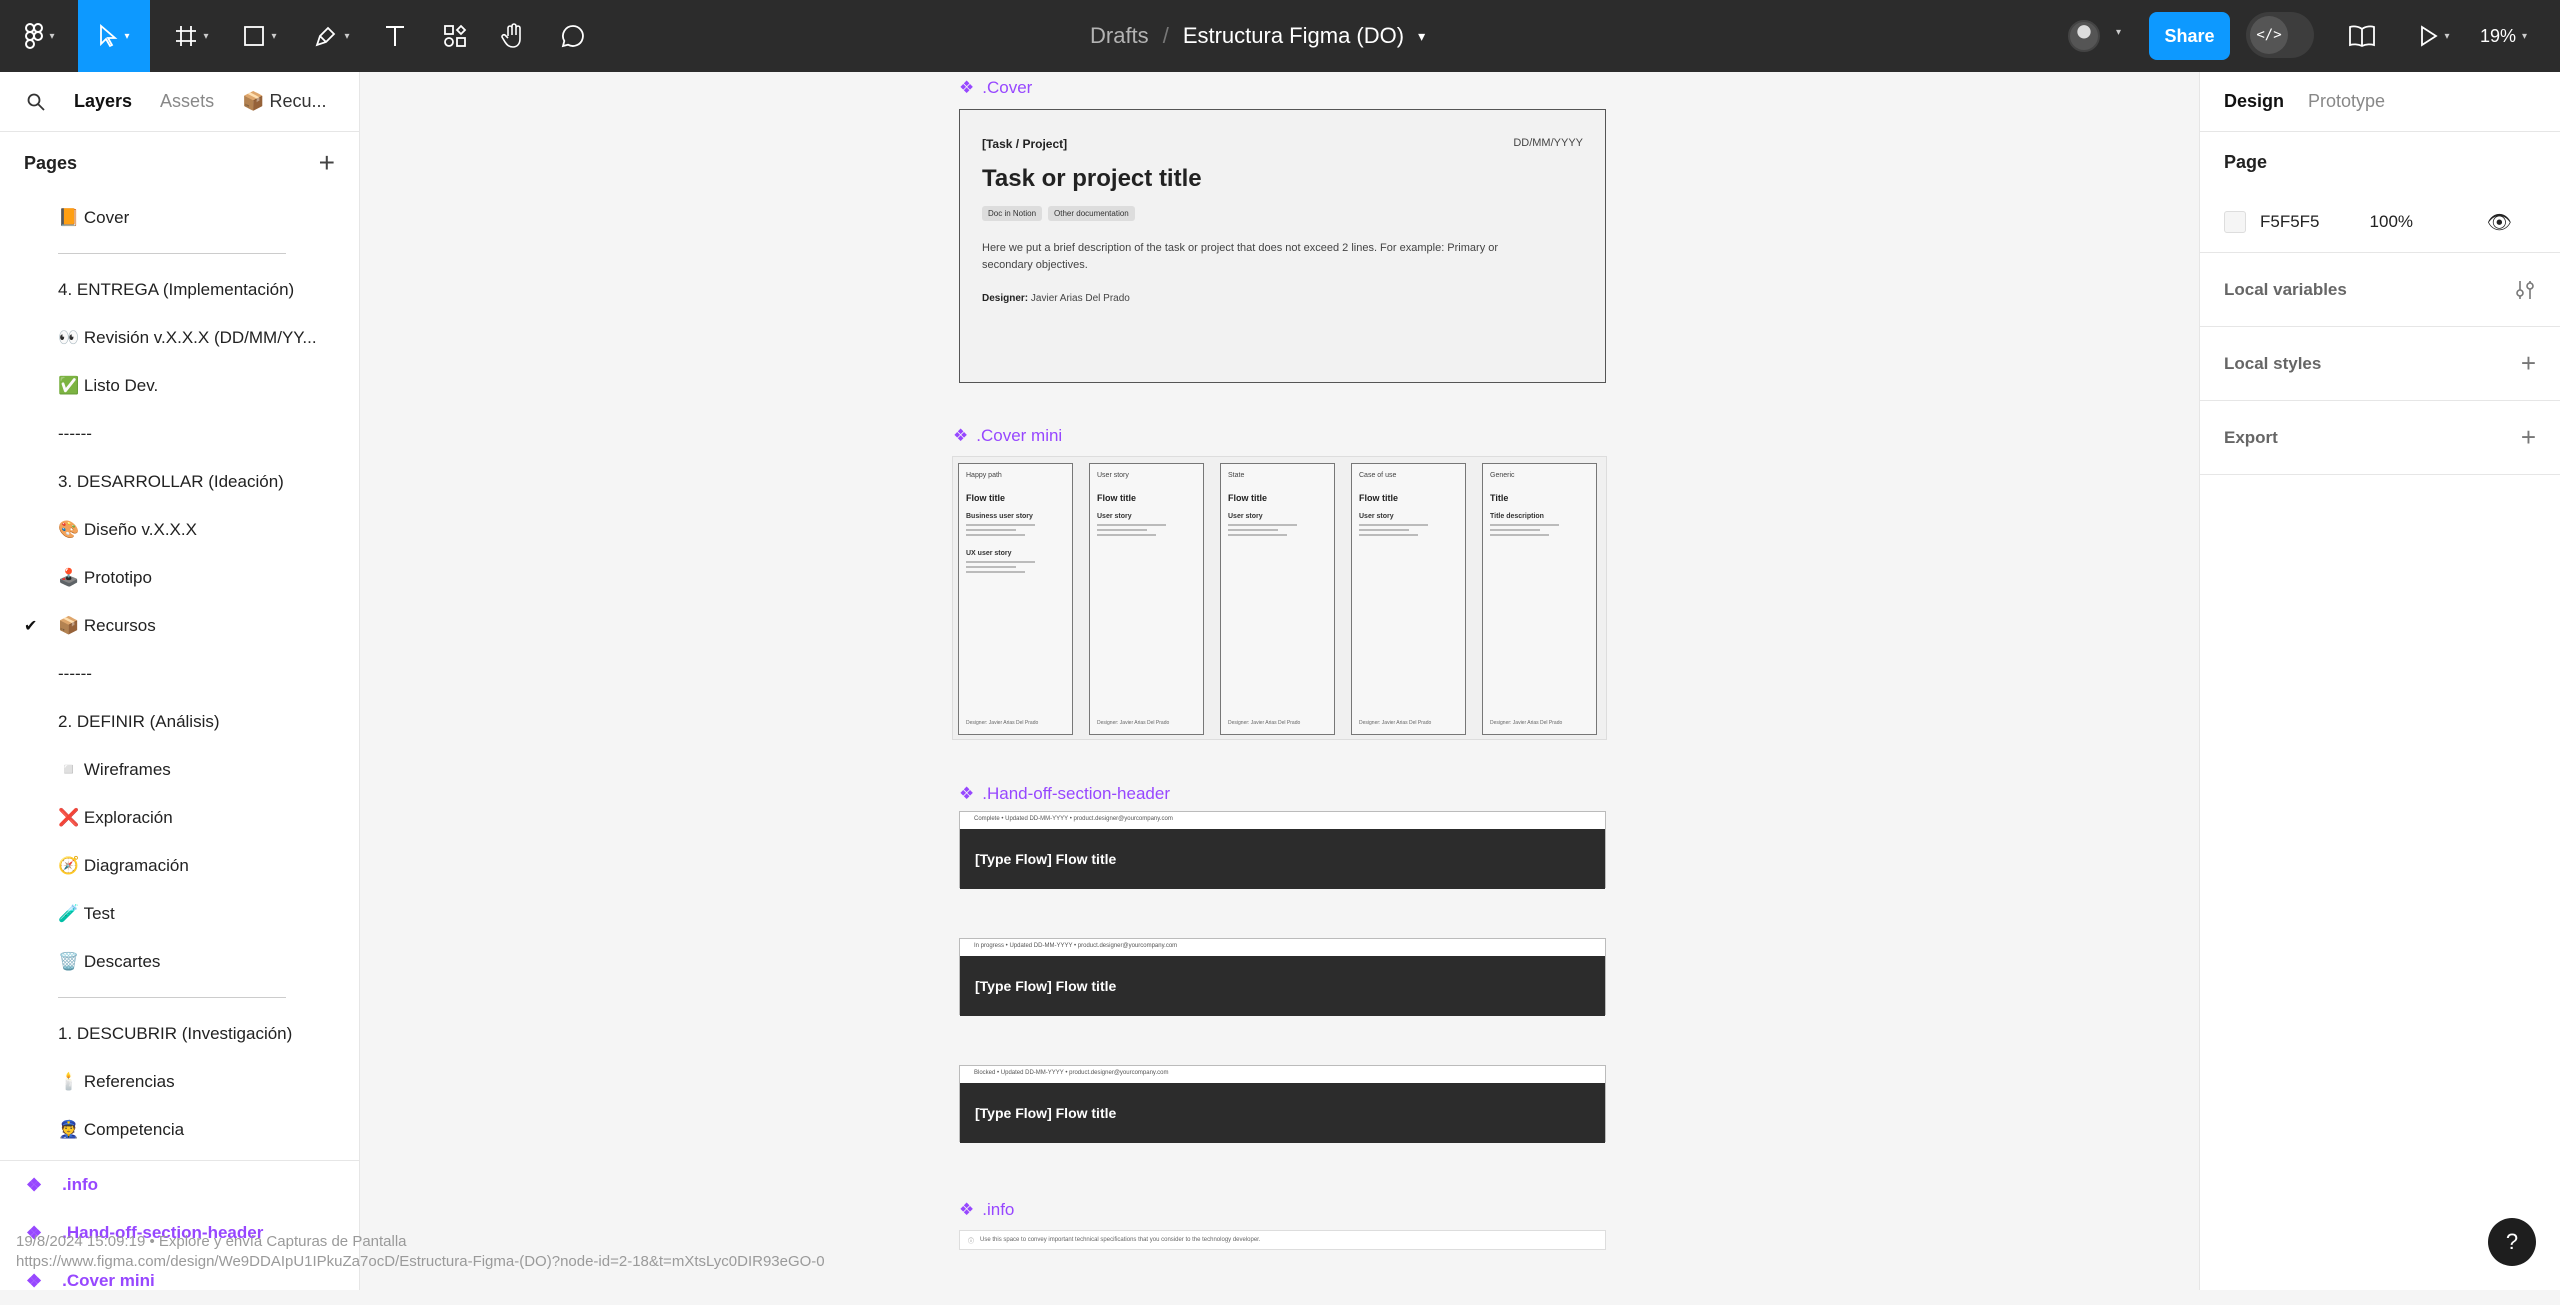  I want to click on tab-prototype: Prototype, so click(2346, 101).